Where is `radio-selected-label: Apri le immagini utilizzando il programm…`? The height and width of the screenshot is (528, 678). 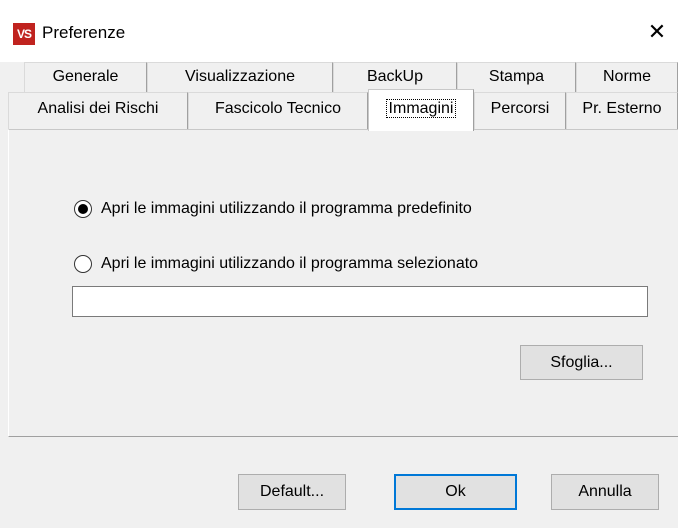 radio-selected-label: Apri le immagini utilizzando il programm… is located at coordinates (290, 263).